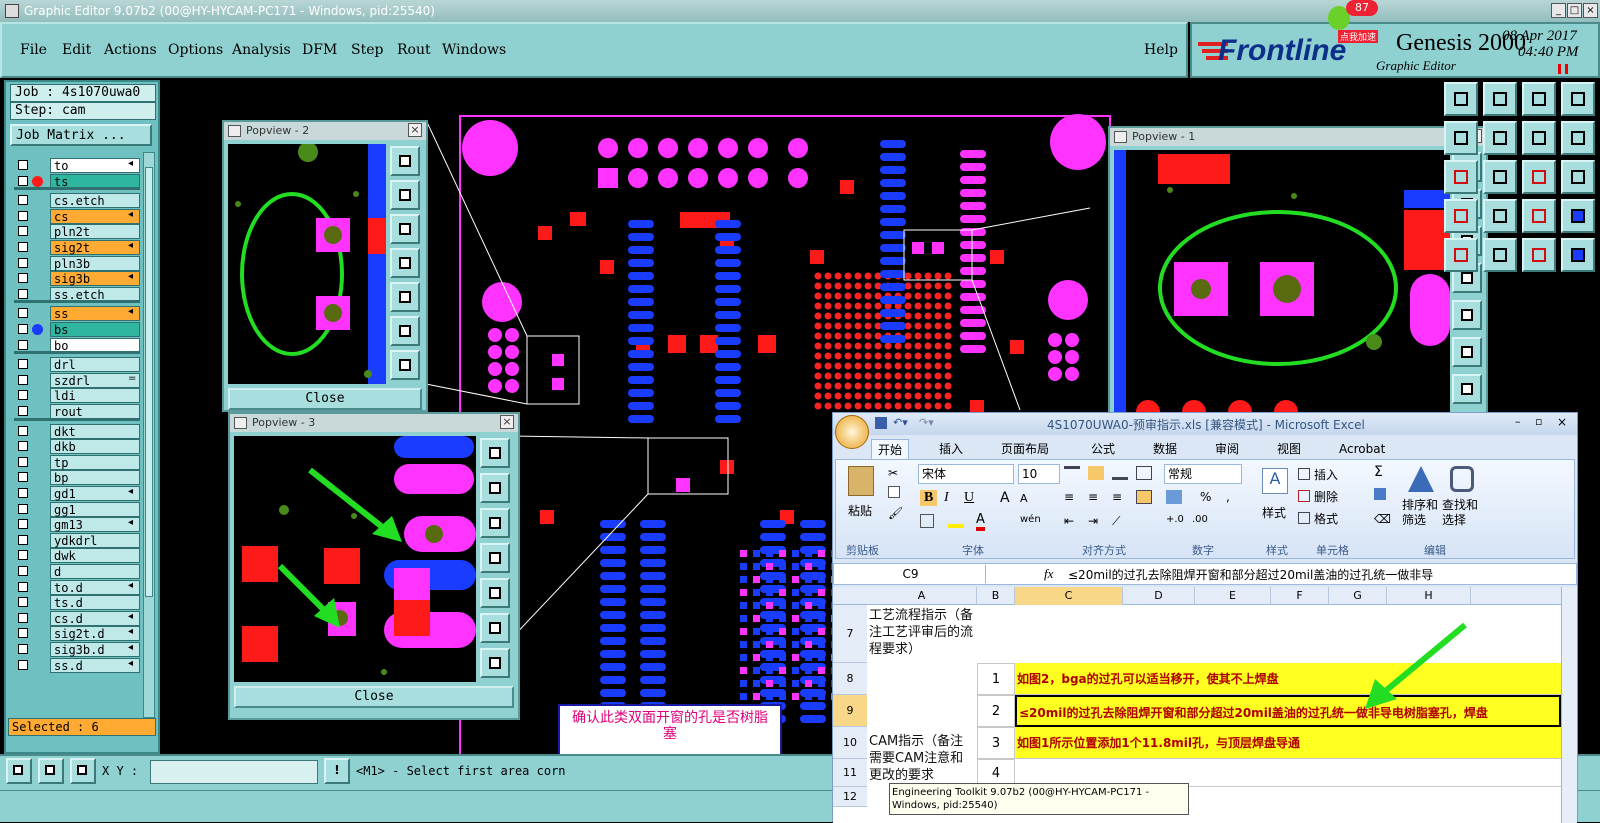 The image size is (1600, 823). I want to click on layer-name: sig2t, so click(95, 247).